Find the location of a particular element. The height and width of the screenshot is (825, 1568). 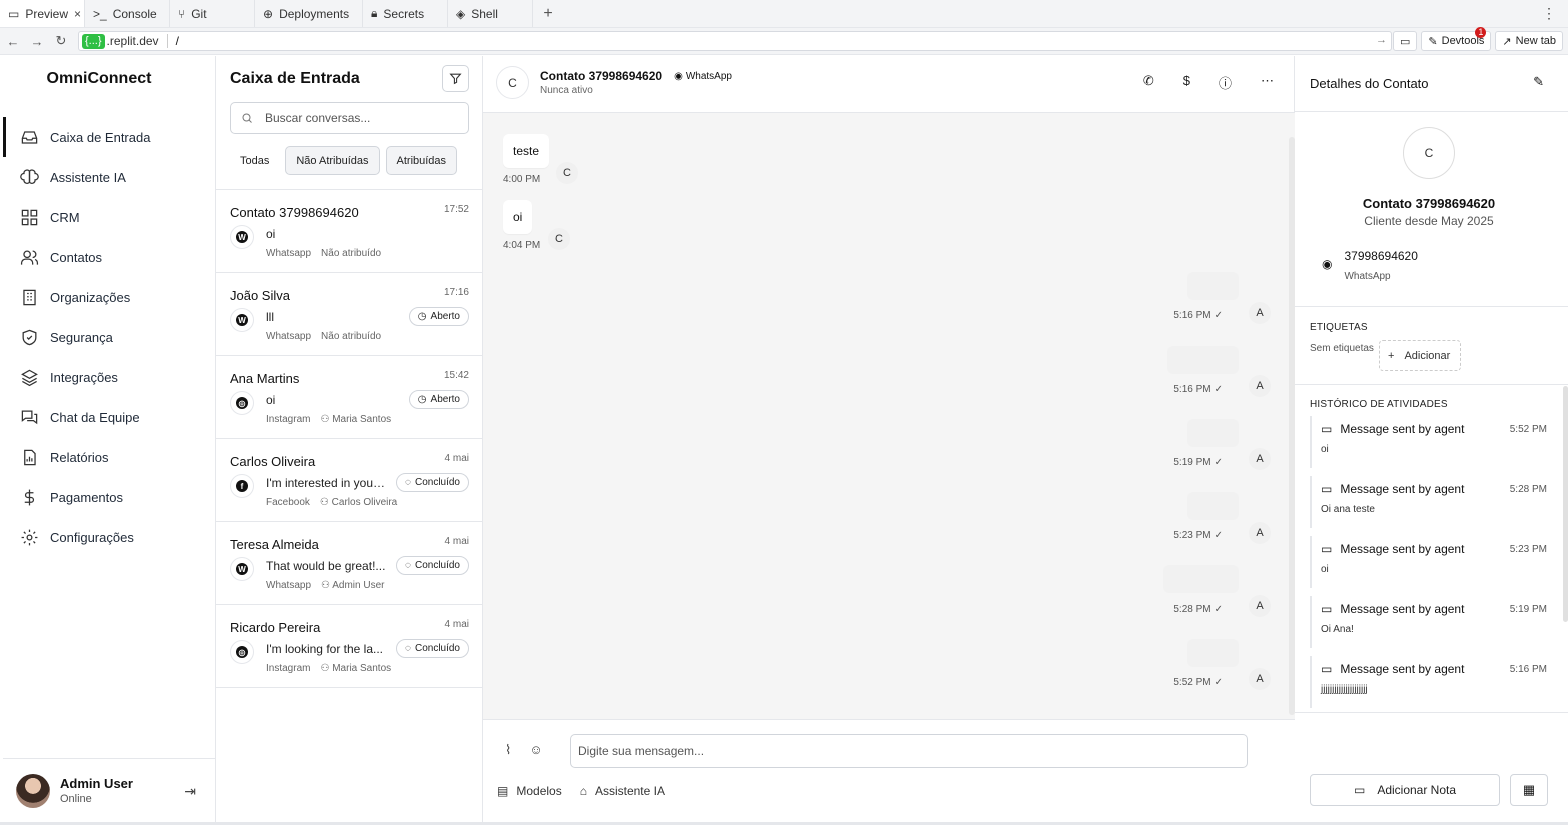

ai-assistant-button: ⌂ Assistente IA is located at coordinates (622, 791).